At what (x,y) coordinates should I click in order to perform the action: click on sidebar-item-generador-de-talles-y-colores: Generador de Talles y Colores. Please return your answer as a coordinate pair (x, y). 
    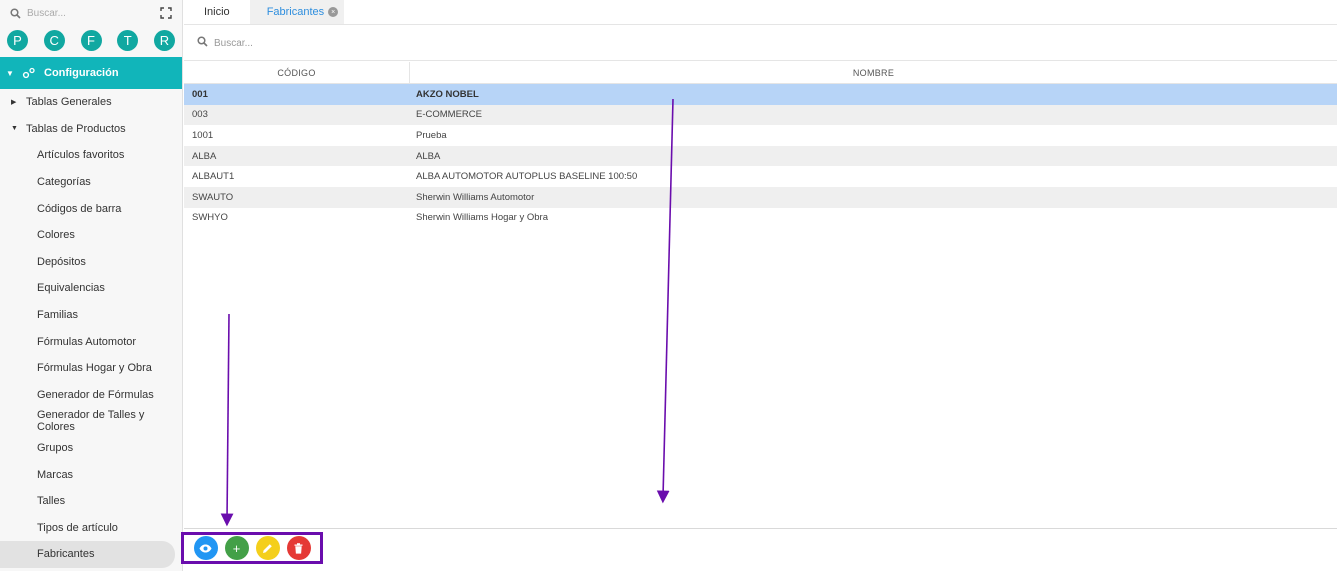
    Looking at the image, I should click on (91, 421).